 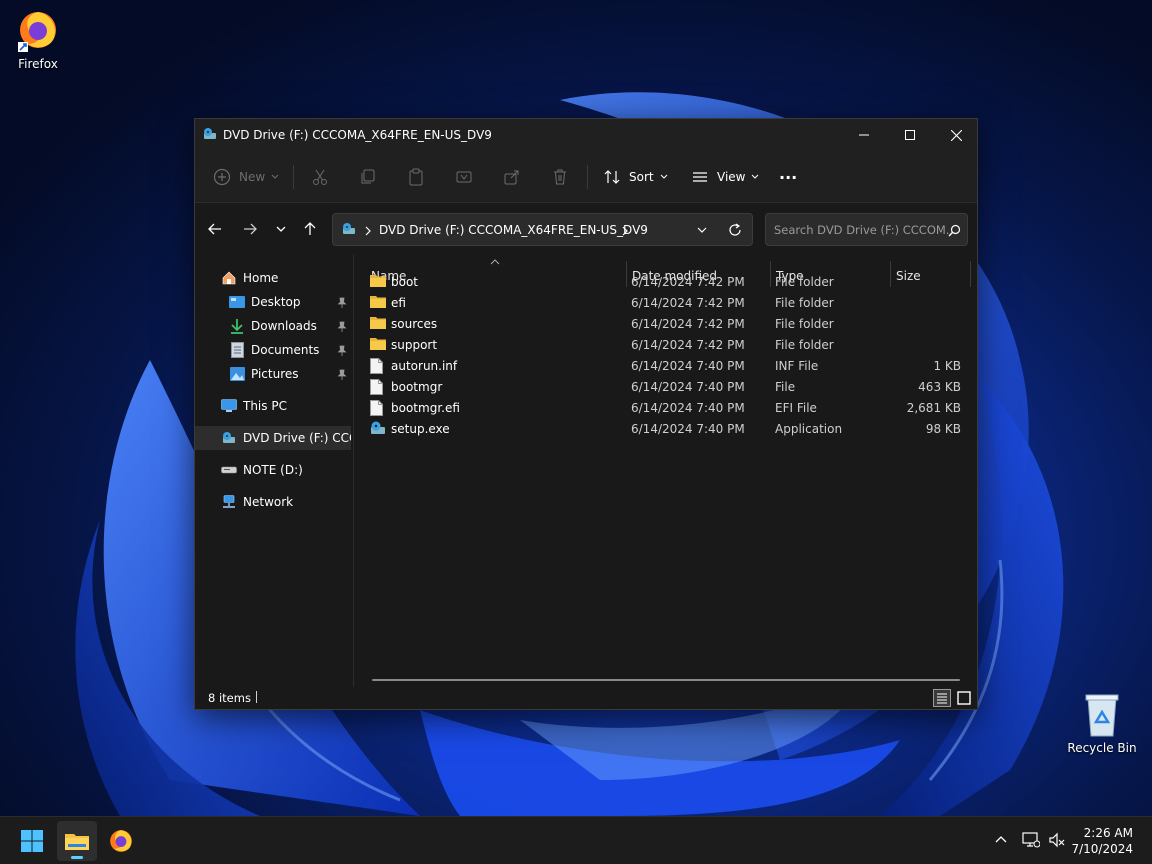 What do you see at coordinates (512, 177) in the screenshot?
I see `share-button` at bounding box center [512, 177].